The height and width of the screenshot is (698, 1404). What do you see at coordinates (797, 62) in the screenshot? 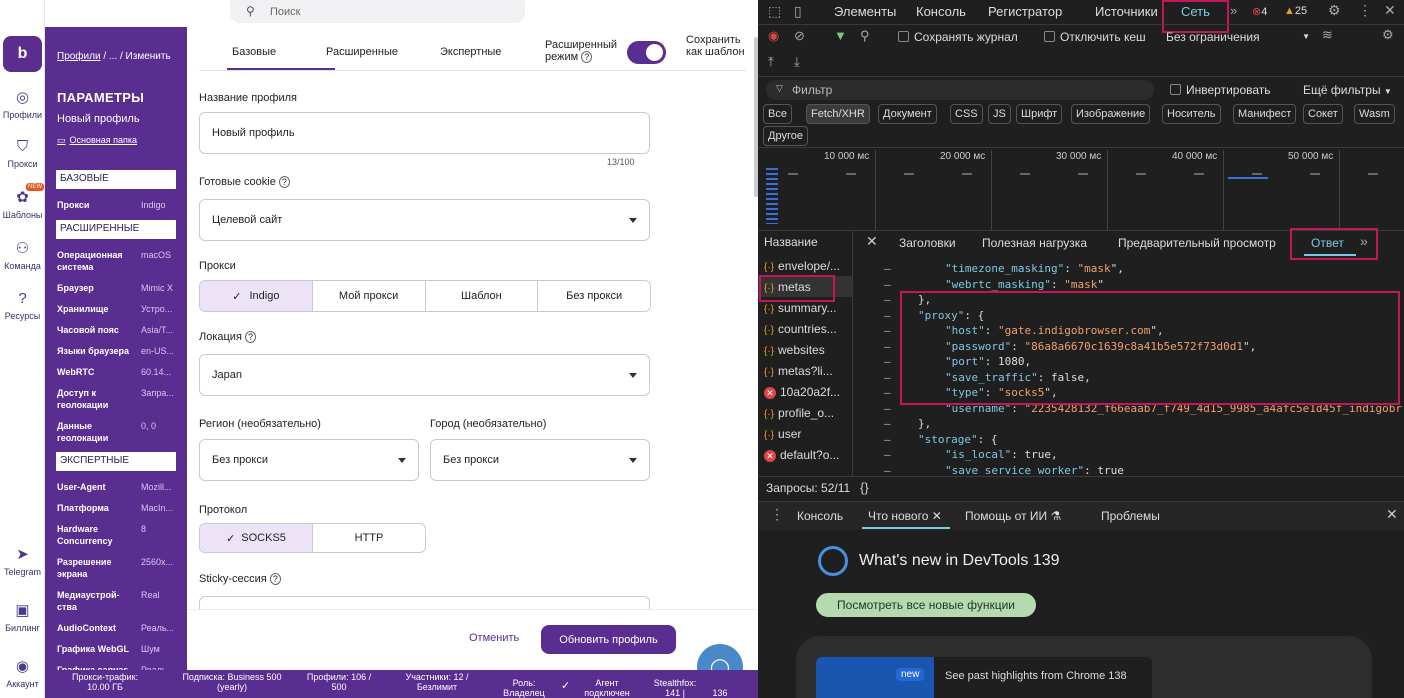
I see `download-icon: ⤓` at bounding box center [797, 62].